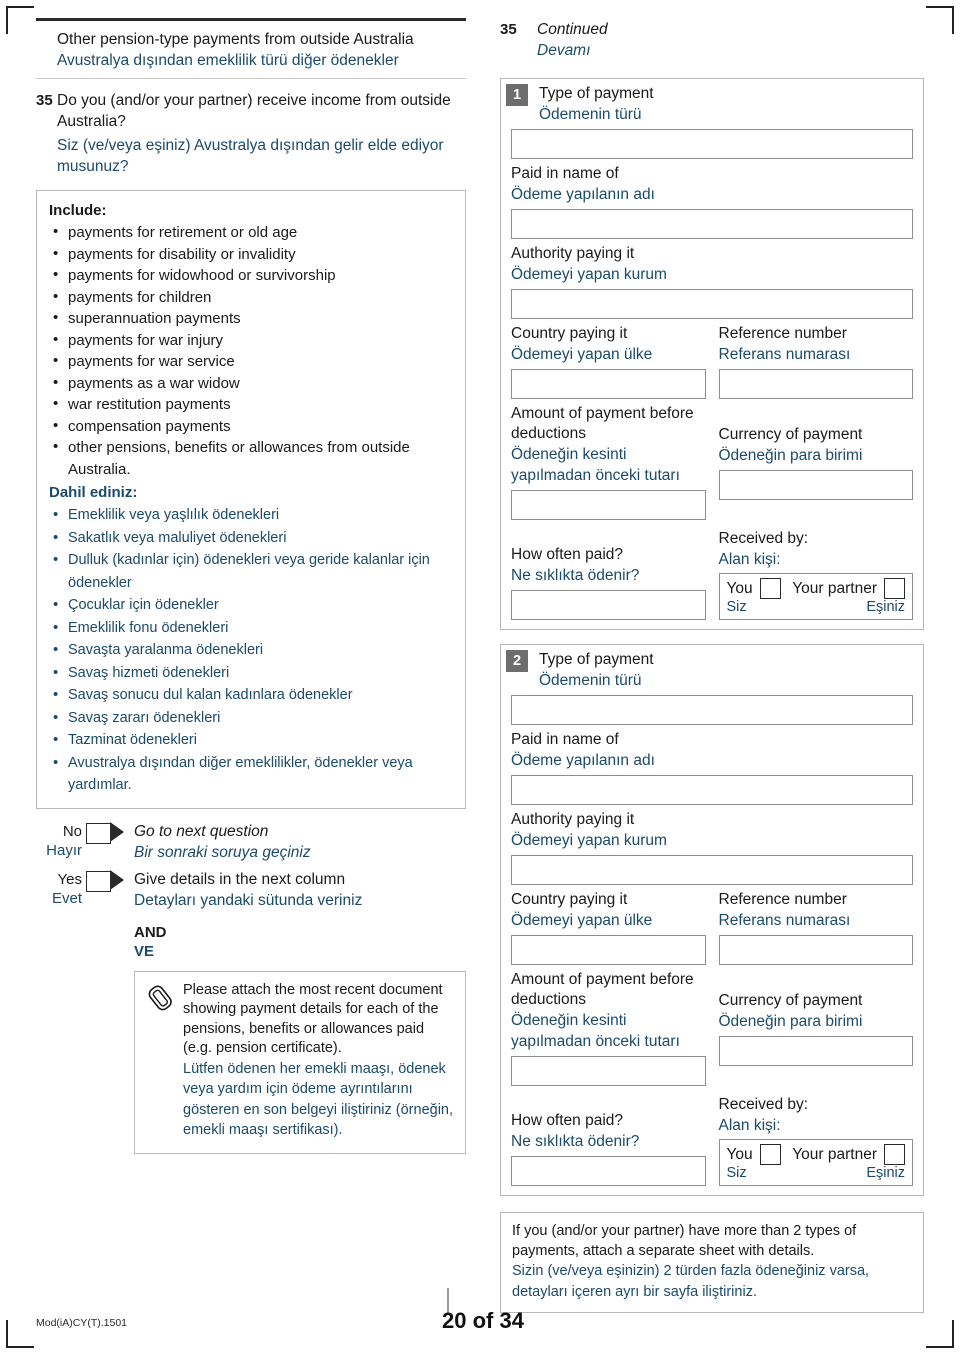 This screenshot has width=960, height=1354. What do you see at coordinates (816, 549) in the screenshot?
I see `received-by-label: Received by: Alan kişi:` at bounding box center [816, 549].